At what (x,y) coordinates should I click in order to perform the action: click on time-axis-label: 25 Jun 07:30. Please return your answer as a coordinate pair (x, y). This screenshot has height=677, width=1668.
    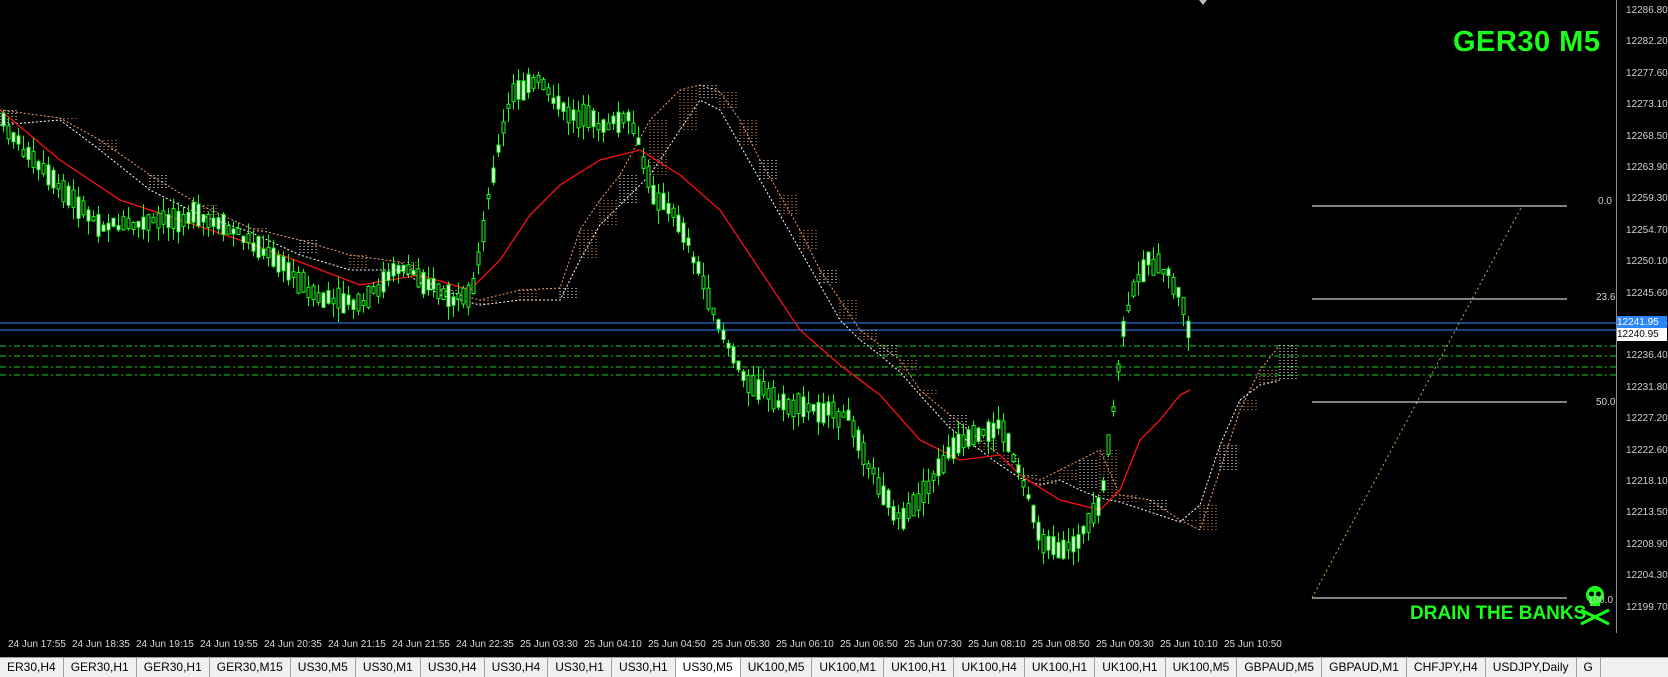
    Looking at the image, I should click on (933, 644).